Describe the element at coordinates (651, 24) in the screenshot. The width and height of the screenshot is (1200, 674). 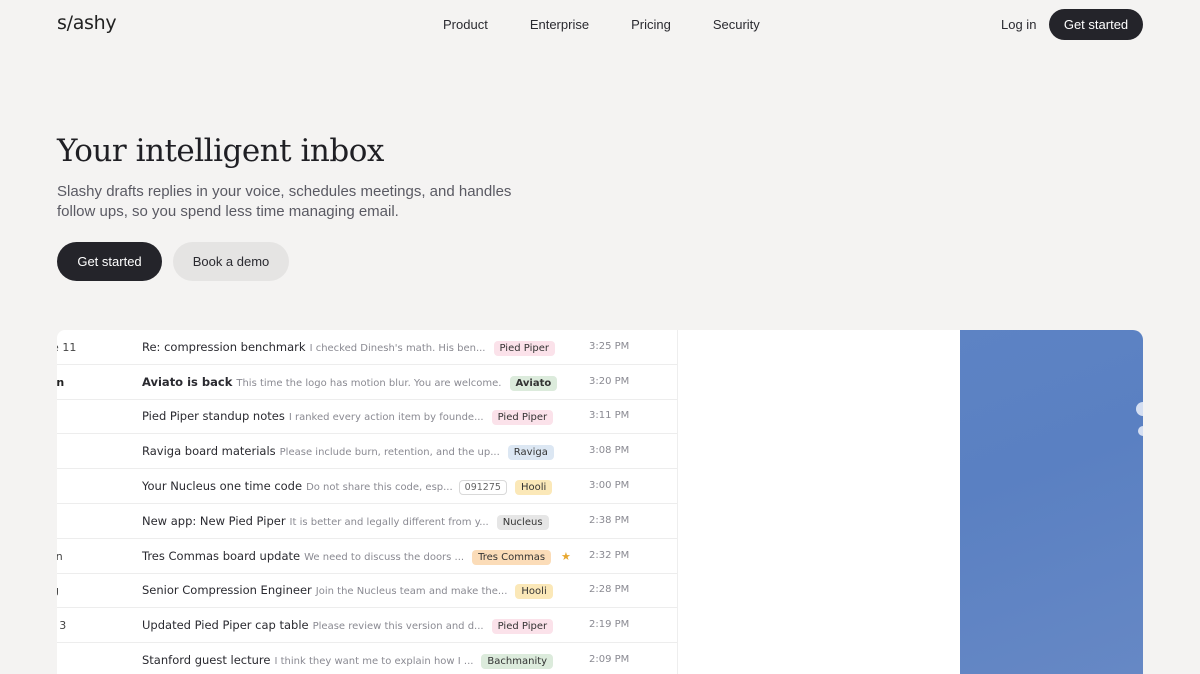
I see `nav-link-pricing: Pricing` at that location.